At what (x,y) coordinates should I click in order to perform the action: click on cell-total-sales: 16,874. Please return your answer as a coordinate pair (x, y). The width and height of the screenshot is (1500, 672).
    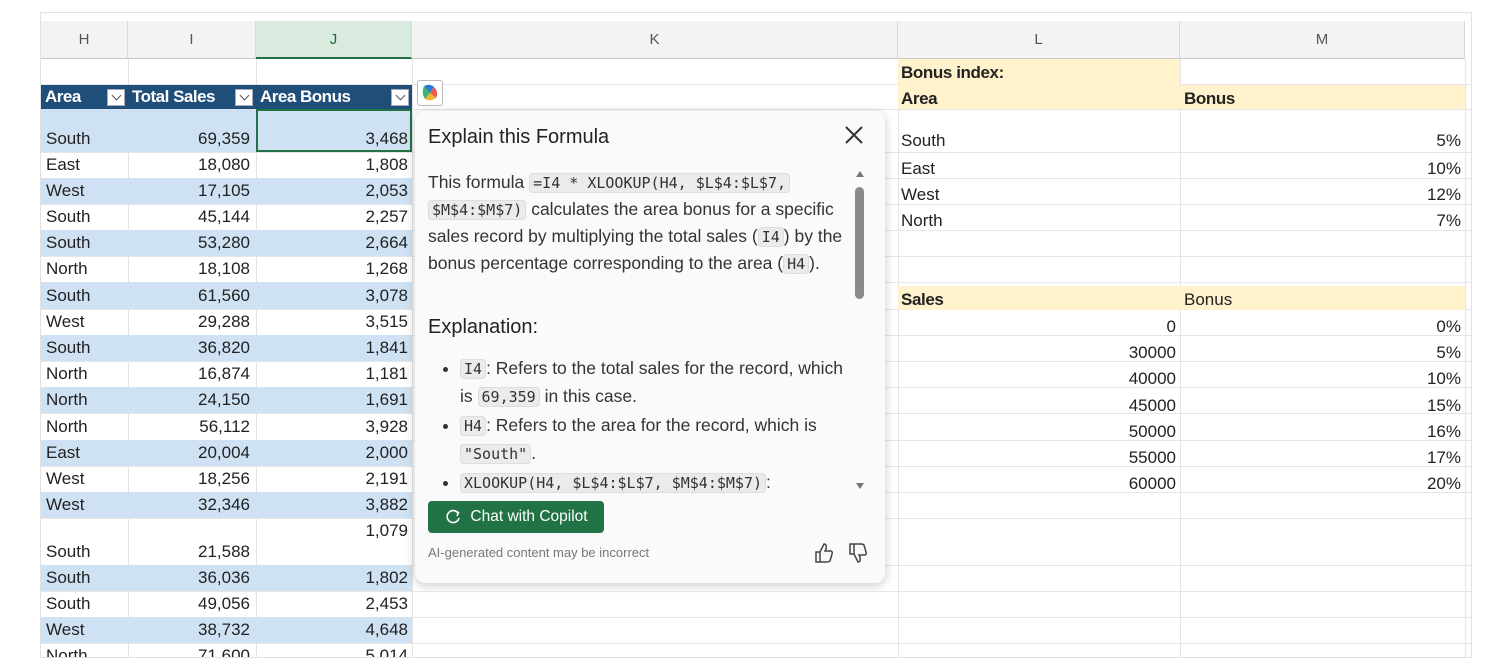
    Looking at the image, I should click on (189, 374).